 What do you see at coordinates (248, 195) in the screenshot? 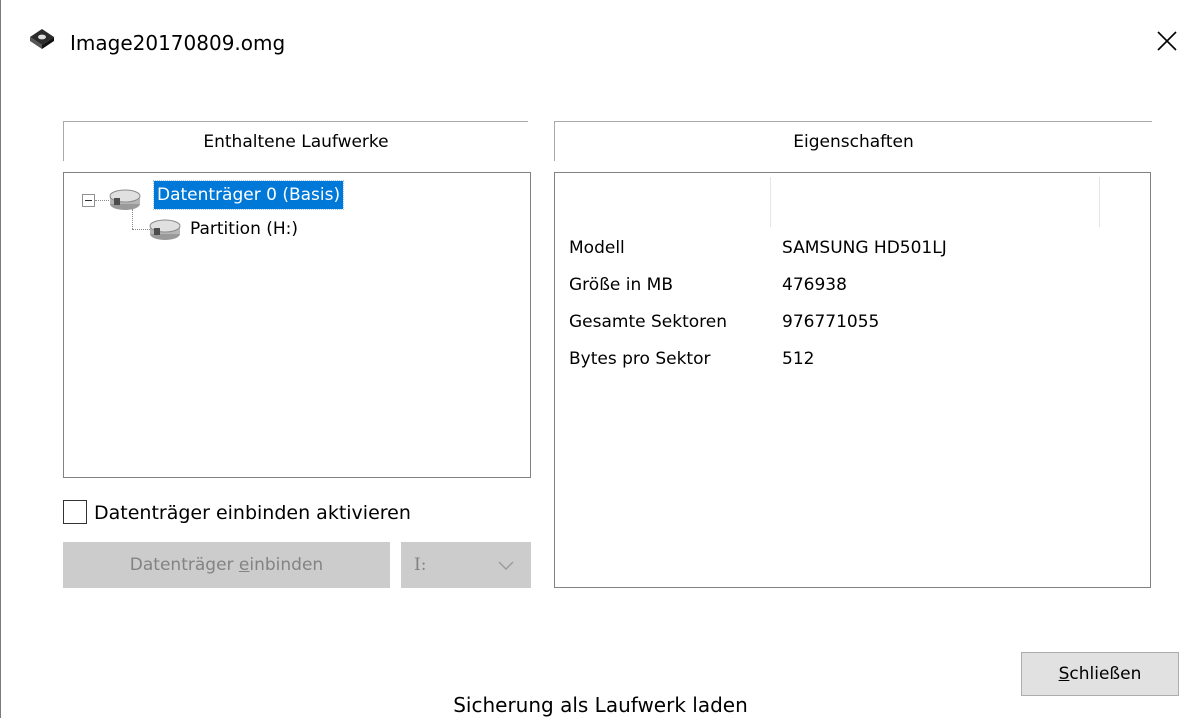
I see `tree-item-disk-0: Datenträger 0 (Basis)` at bounding box center [248, 195].